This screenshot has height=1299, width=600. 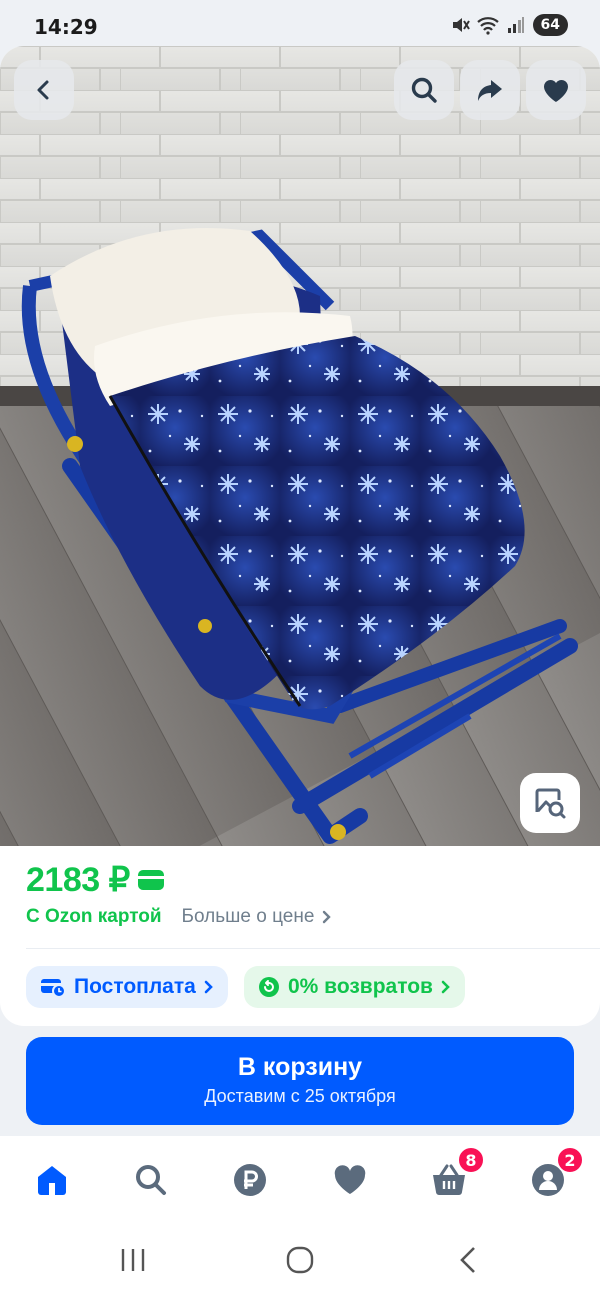 I want to click on postpay-chip: Постоплата, so click(x=127, y=987).